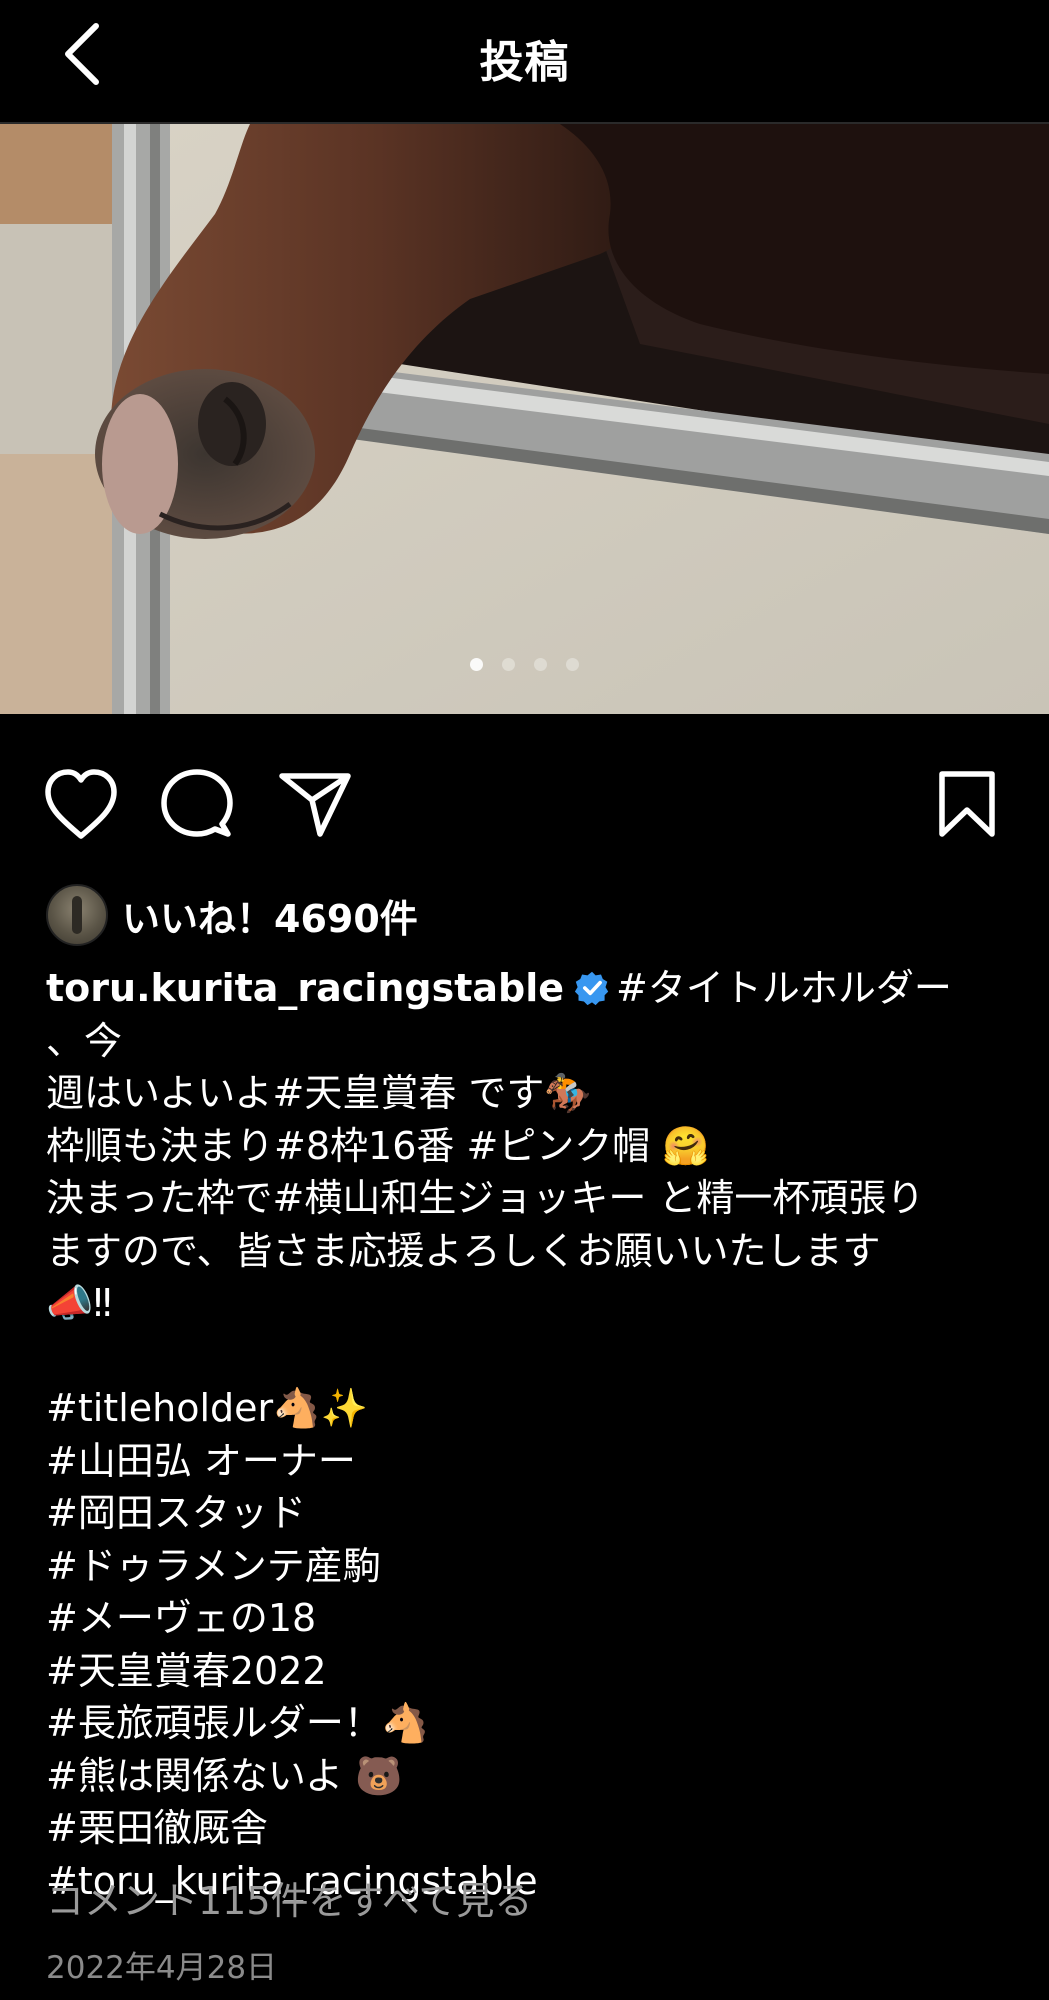 The width and height of the screenshot is (1049, 2000). I want to click on likes-row: いいね！4690件, so click(232, 915).